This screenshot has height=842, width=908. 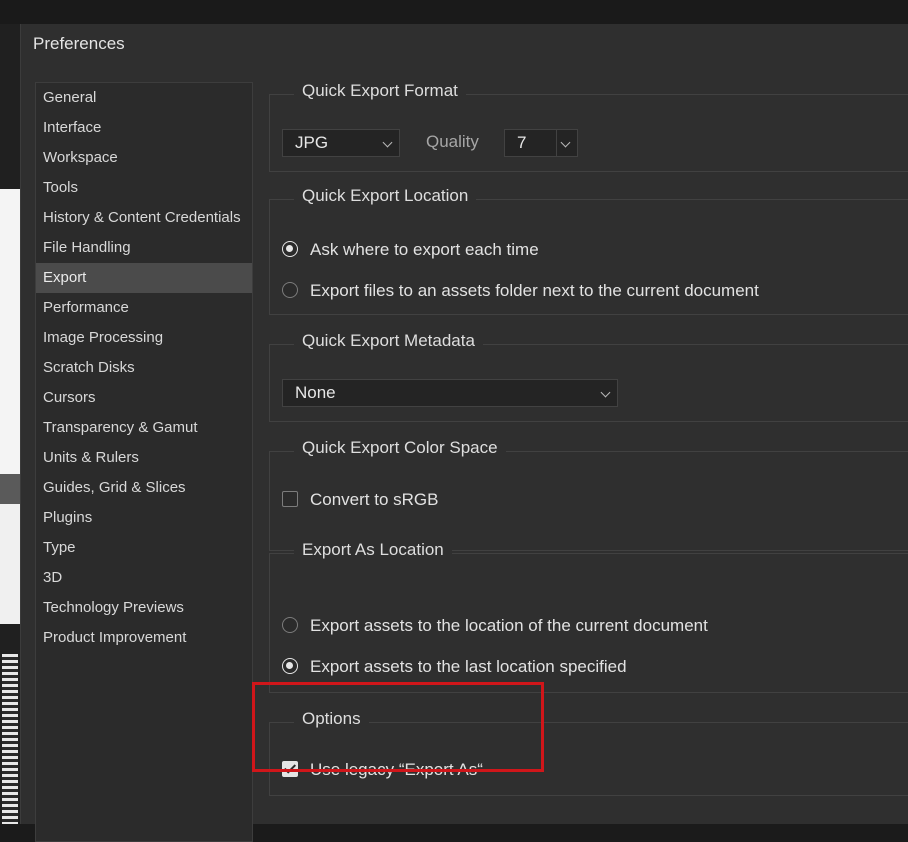 What do you see at coordinates (144, 308) in the screenshot?
I see `sidebar-item-performance: Performance` at bounding box center [144, 308].